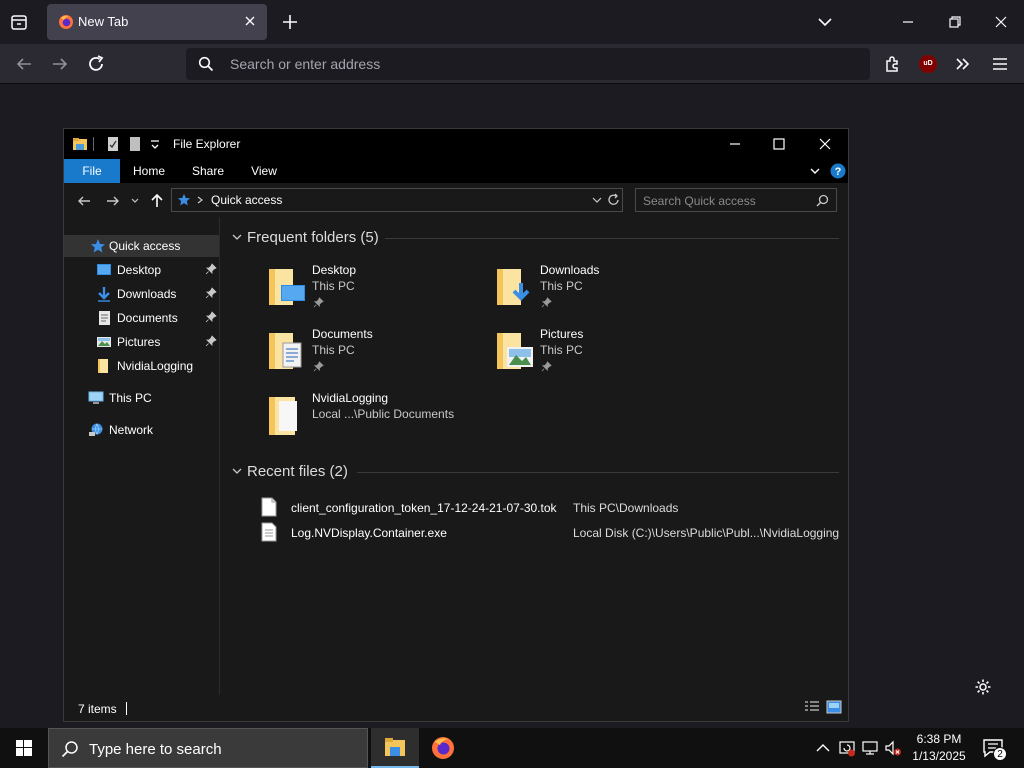 Image resolution: width=1024 pixels, height=768 pixels. I want to click on search-input, so click(728, 201).